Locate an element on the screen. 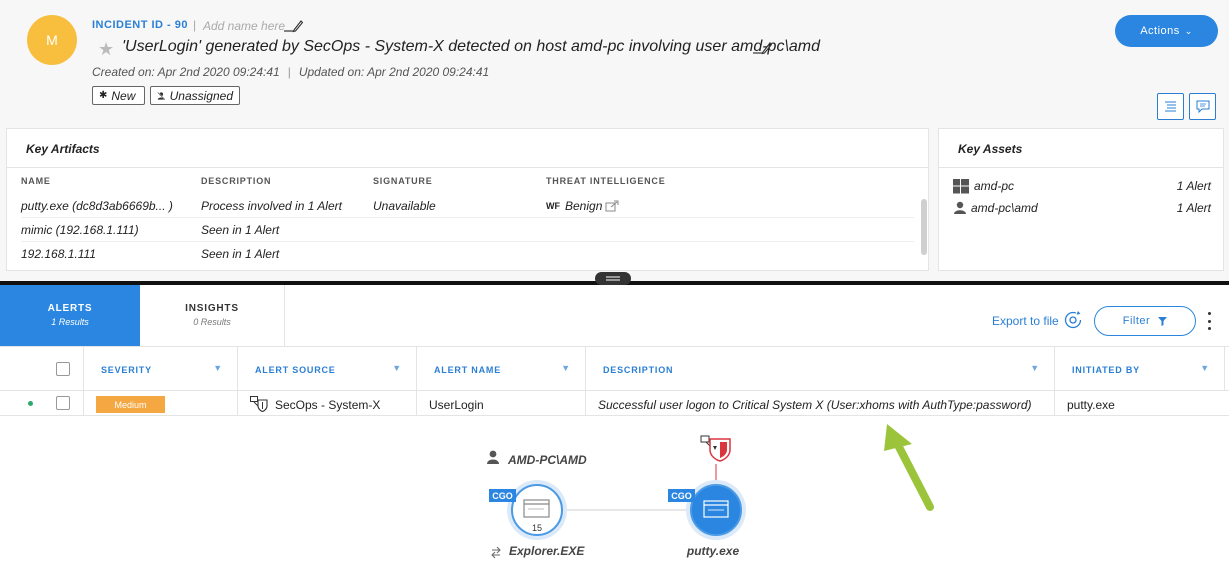 The image size is (1229, 580). wildfire-badge: WF is located at coordinates (553, 206).